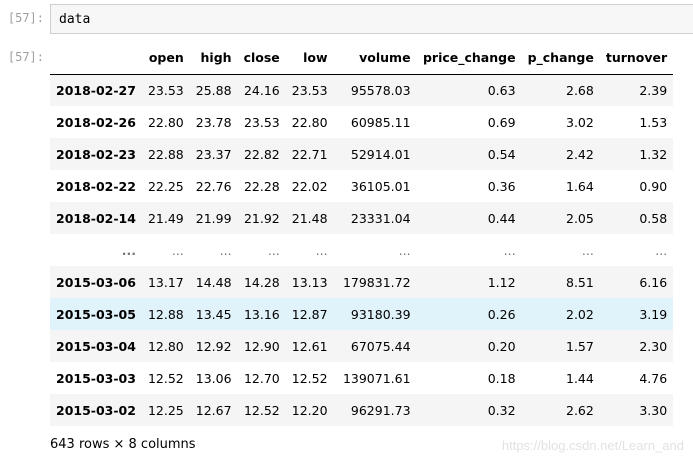  What do you see at coordinates (309, 122) in the screenshot?
I see `cell-low: 22.80` at bounding box center [309, 122].